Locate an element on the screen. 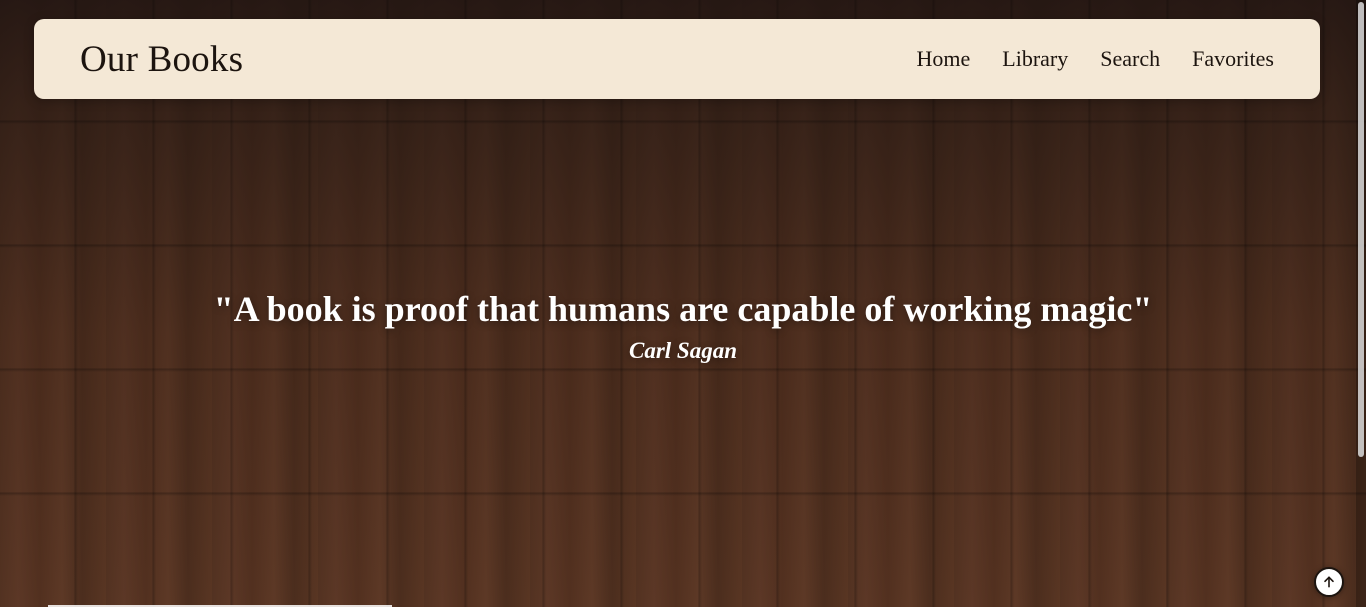 The image size is (1366, 607). nav-search-link: Search is located at coordinates (1130, 59).